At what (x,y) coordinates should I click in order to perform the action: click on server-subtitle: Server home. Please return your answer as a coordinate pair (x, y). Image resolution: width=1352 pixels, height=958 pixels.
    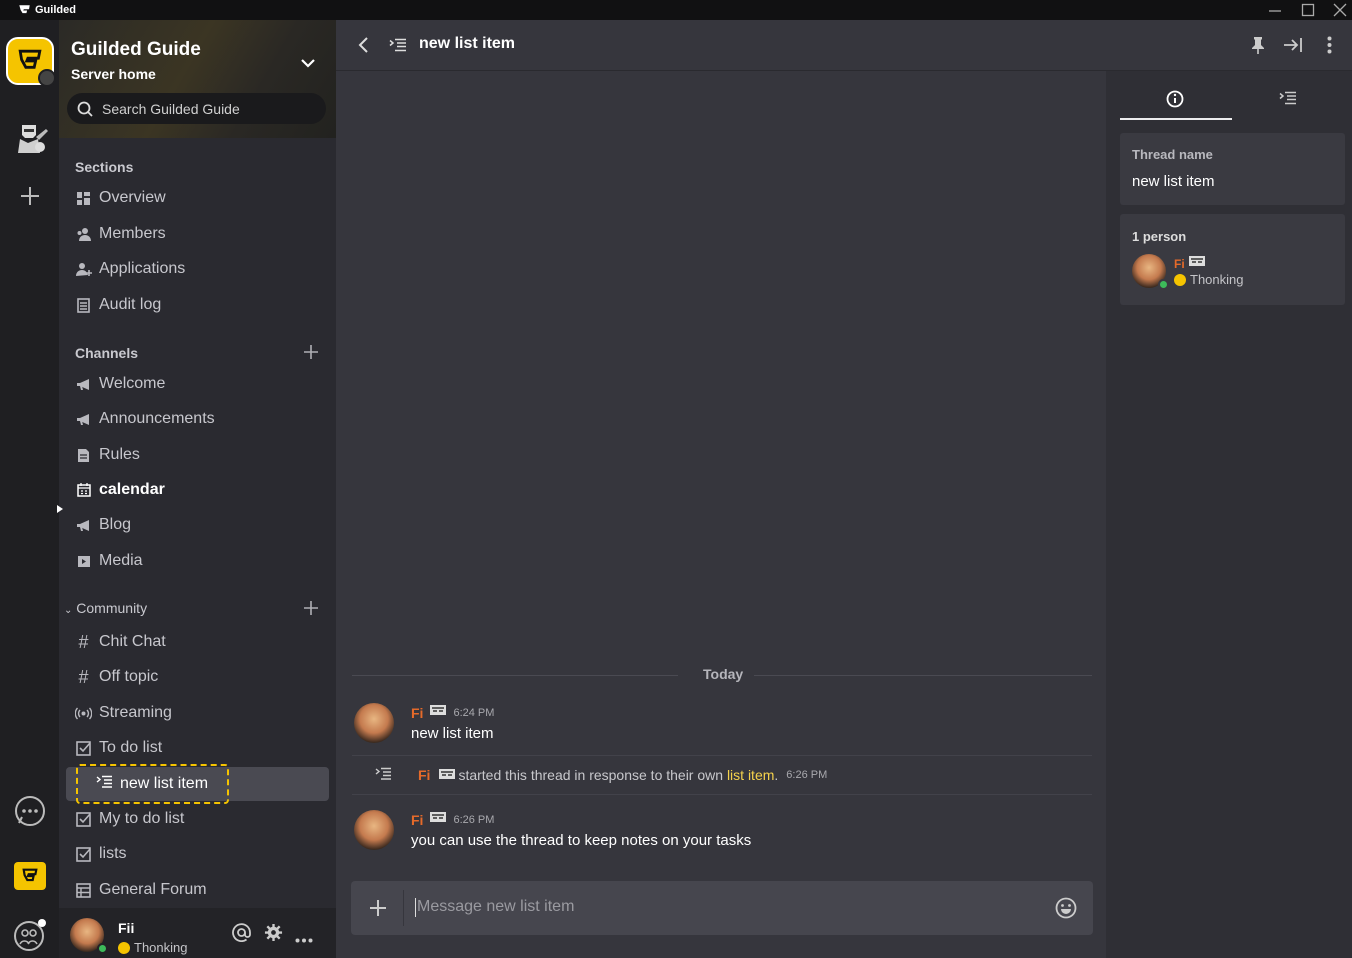
    Looking at the image, I should click on (113, 74).